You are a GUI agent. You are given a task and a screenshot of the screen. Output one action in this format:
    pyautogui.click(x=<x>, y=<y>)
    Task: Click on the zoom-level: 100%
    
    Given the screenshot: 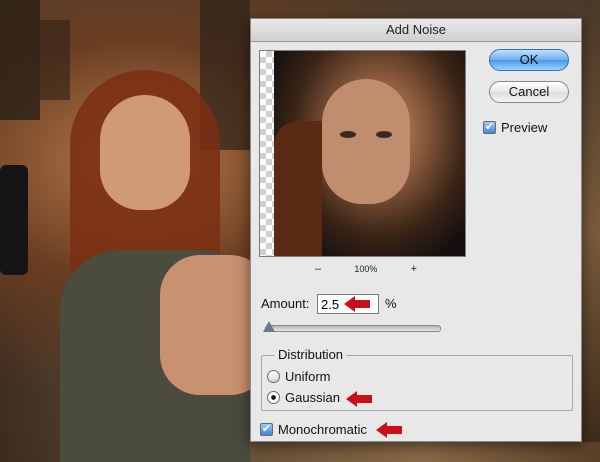 What is the action you would take?
    pyautogui.click(x=366, y=269)
    